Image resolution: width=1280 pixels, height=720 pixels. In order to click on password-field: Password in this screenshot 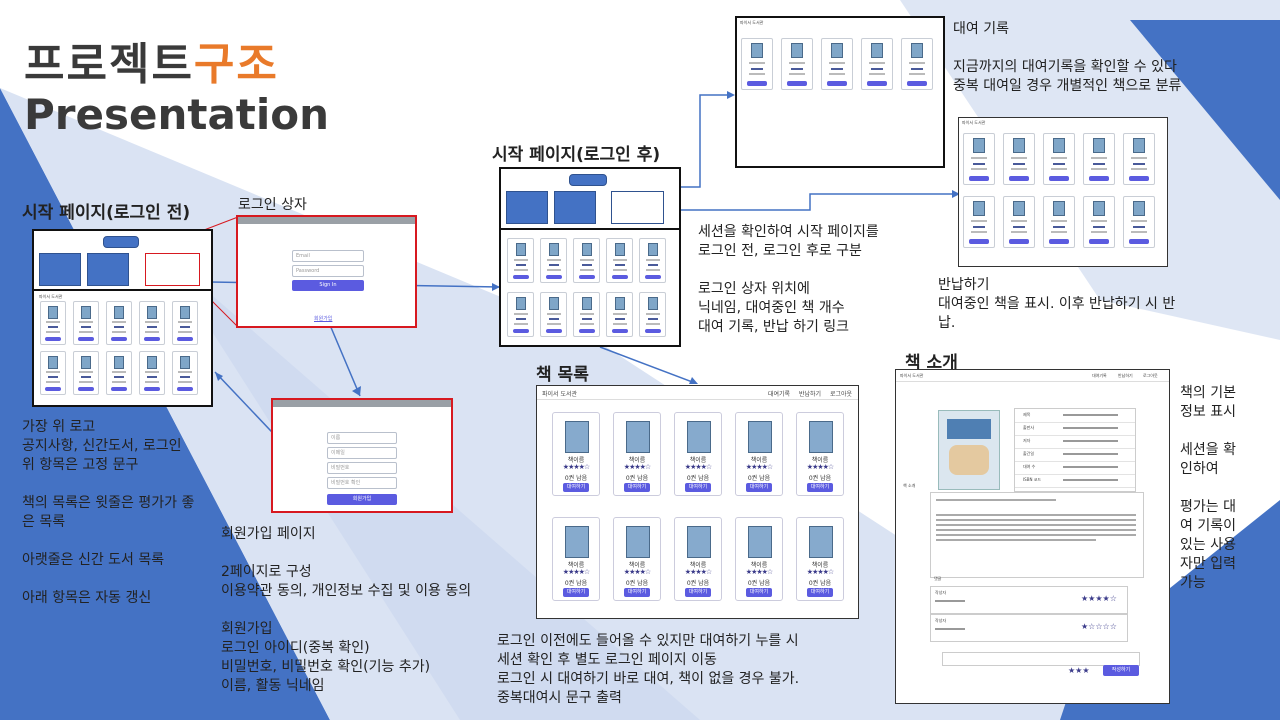, I will do `click(328, 271)`.